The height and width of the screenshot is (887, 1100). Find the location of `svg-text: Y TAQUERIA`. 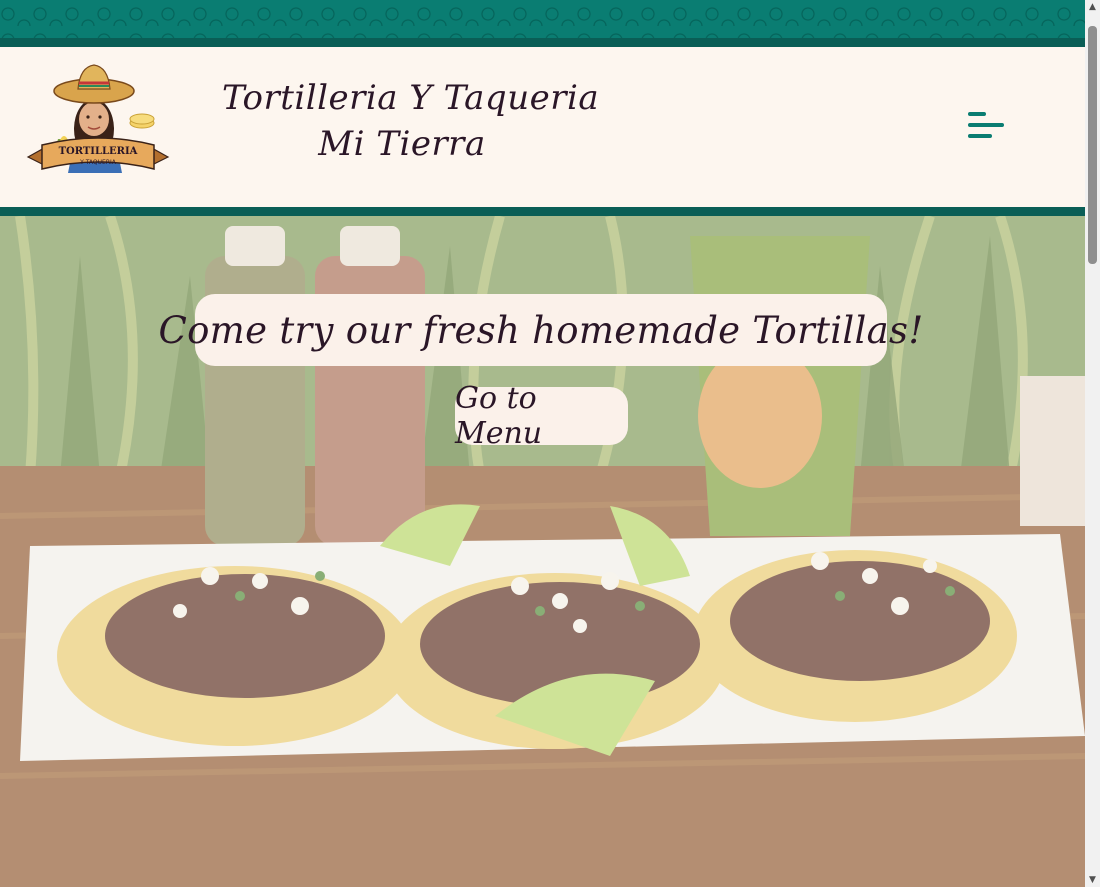

svg-text: Y TAQUERIA is located at coordinates (98, 162).